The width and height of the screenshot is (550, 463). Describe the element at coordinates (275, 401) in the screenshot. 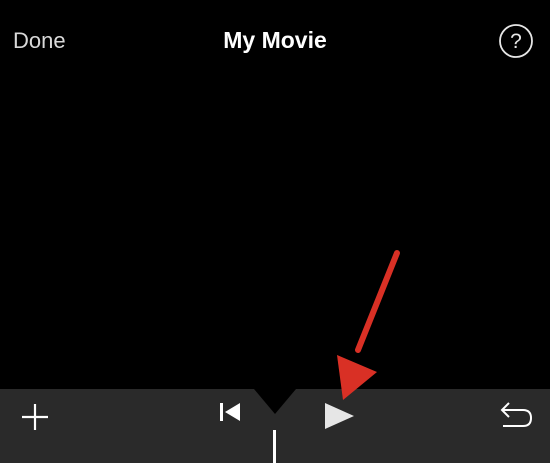

I see `playhead-notch` at that location.